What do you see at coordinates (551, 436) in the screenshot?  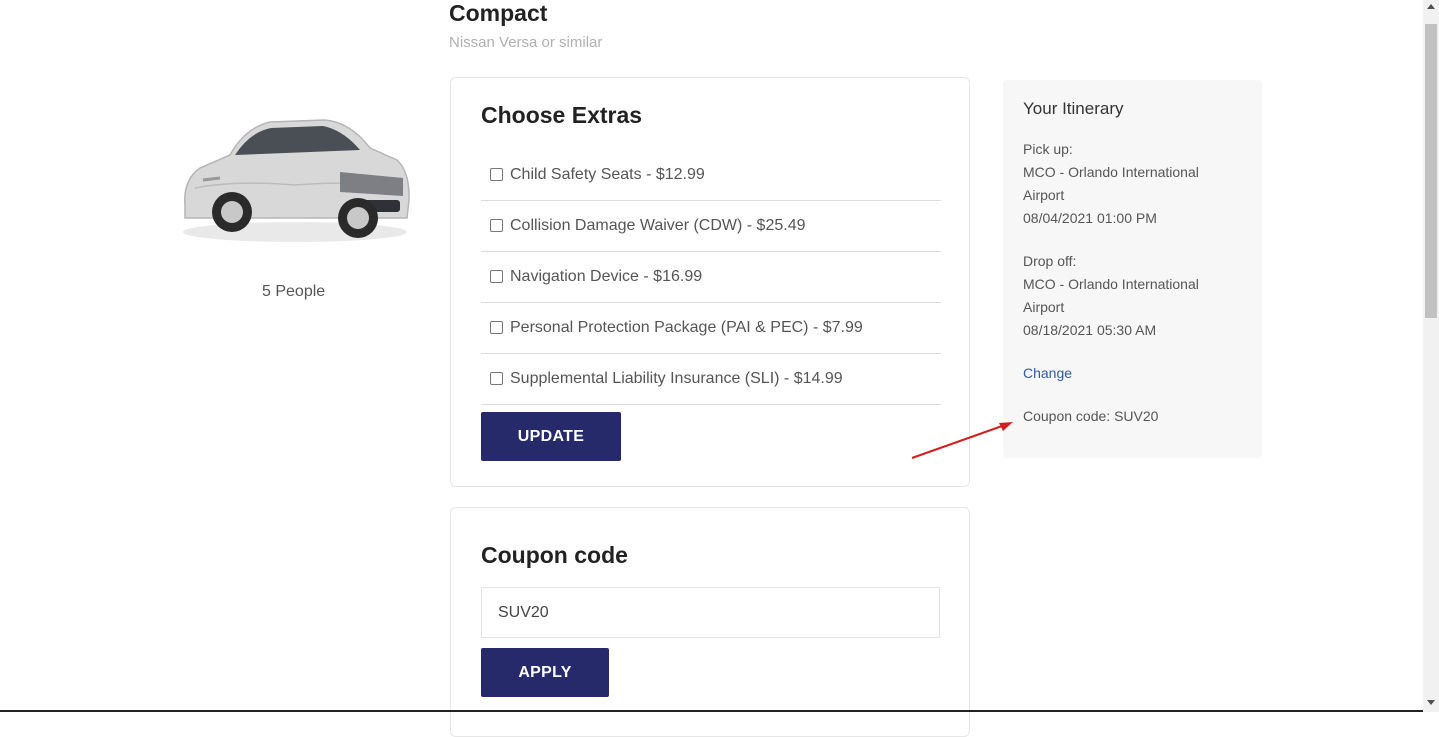 I see `update-button: UPDATE` at bounding box center [551, 436].